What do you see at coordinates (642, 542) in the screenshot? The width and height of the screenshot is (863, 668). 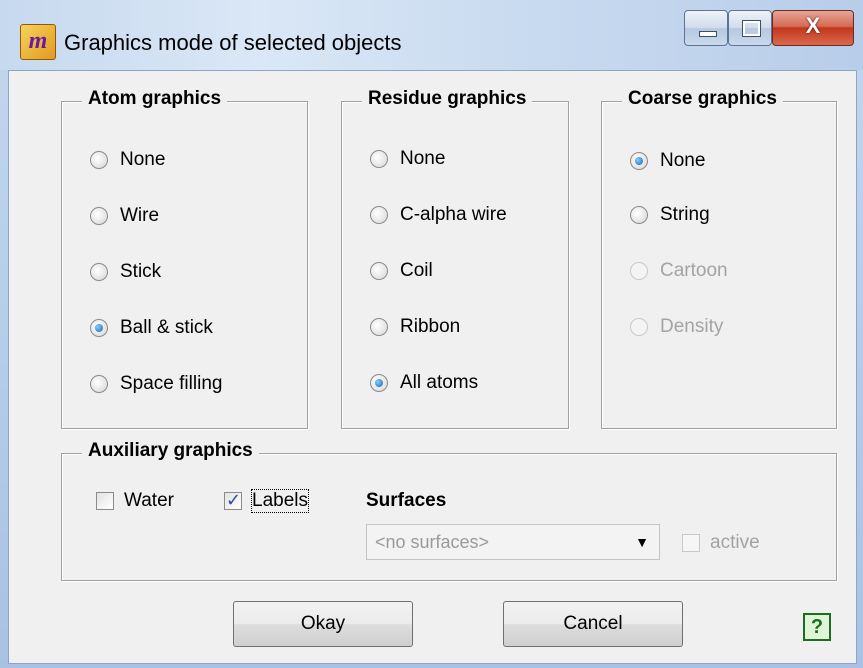 I see `dropdown-arrow-icon: ▼` at bounding box center [642, 542].